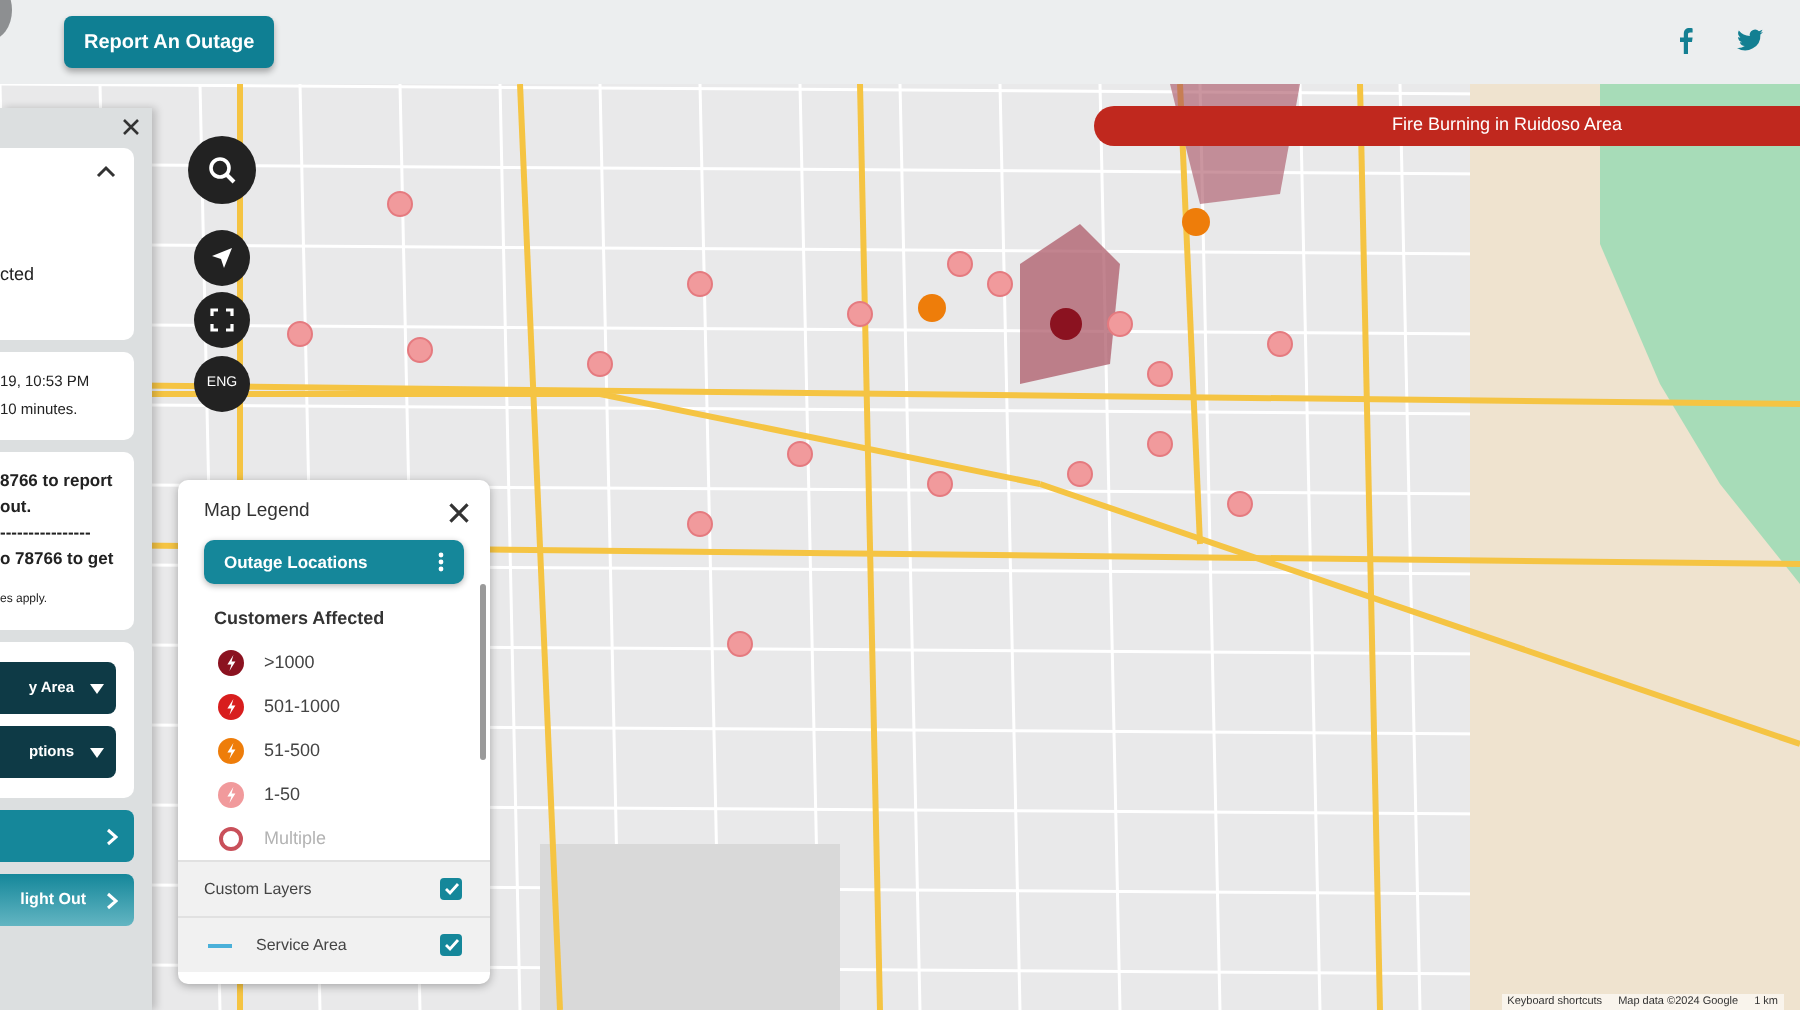 The width and height of the screenshot is (1800, 1010). I want to click on legend-label: 501-1000, so click(302, 706).